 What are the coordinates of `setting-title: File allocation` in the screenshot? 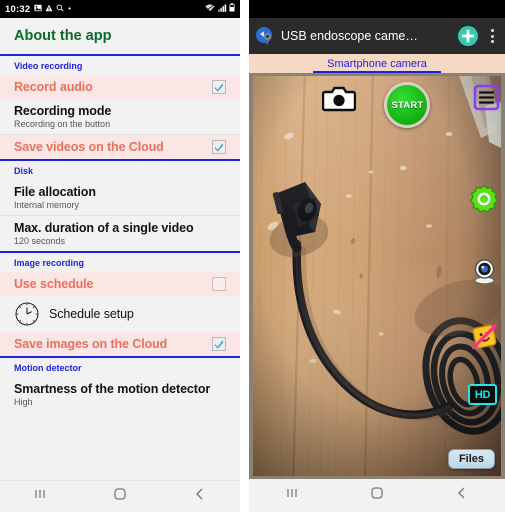 It's located at (55, 192).